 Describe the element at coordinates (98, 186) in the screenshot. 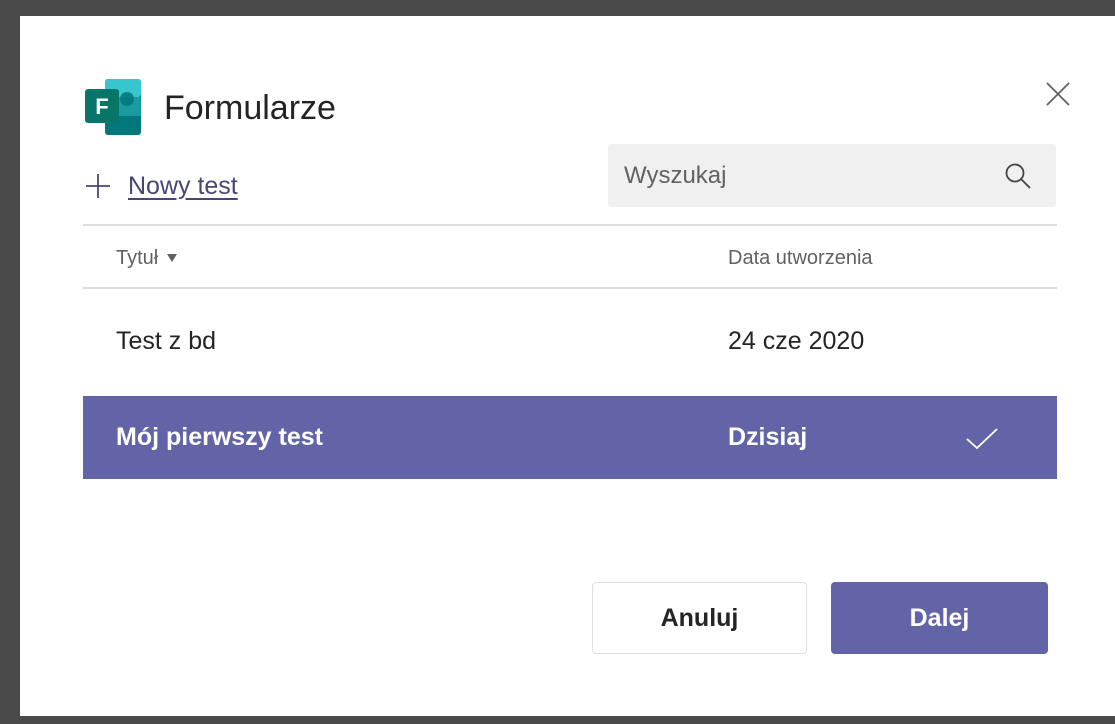

I see `plus-icon` at that location.